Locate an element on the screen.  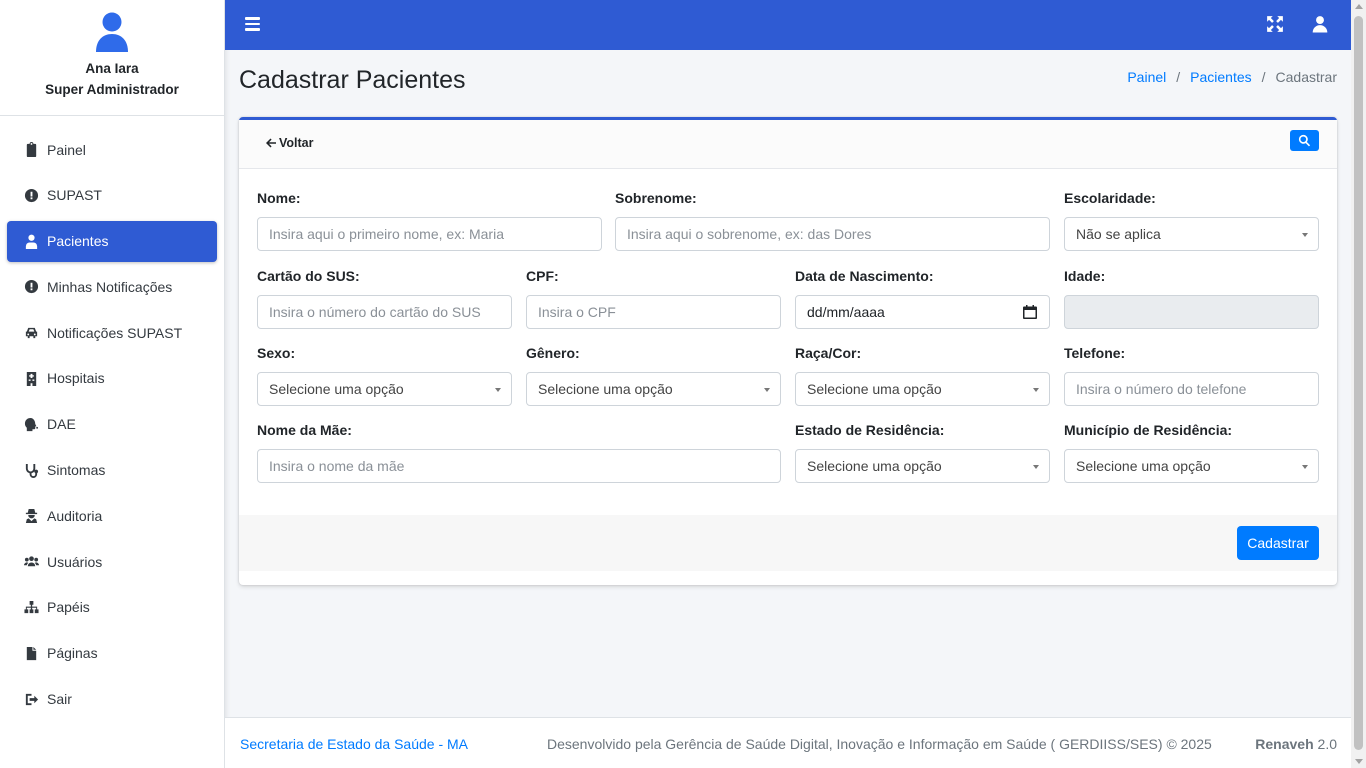
page-scrollbar is located at coordinates (1358, 384).